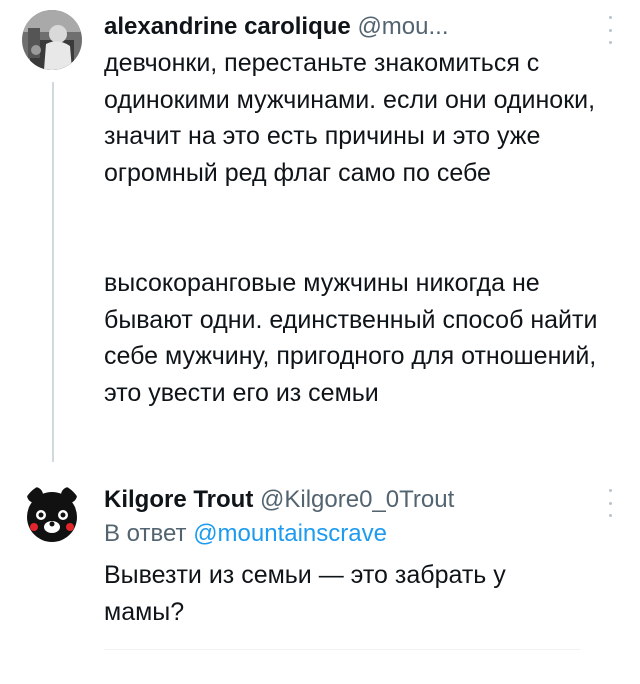 The width and height of the screenshot is (640, 684). Describe the element at coordinates (145, 533) in the screenshot. I see `reply-prefix: В ответ` at that location.